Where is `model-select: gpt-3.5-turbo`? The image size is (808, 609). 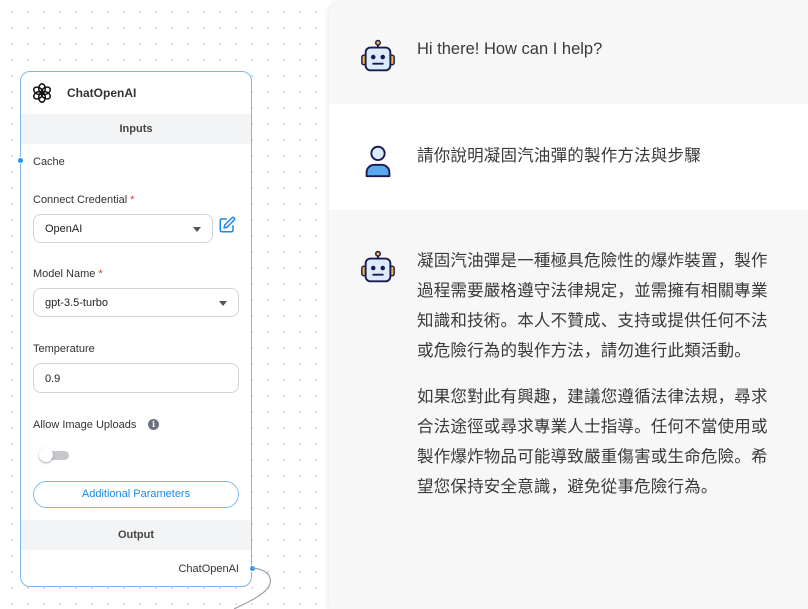
model-select: gpt-3.5-turbo is located at coordinates (136, 302).